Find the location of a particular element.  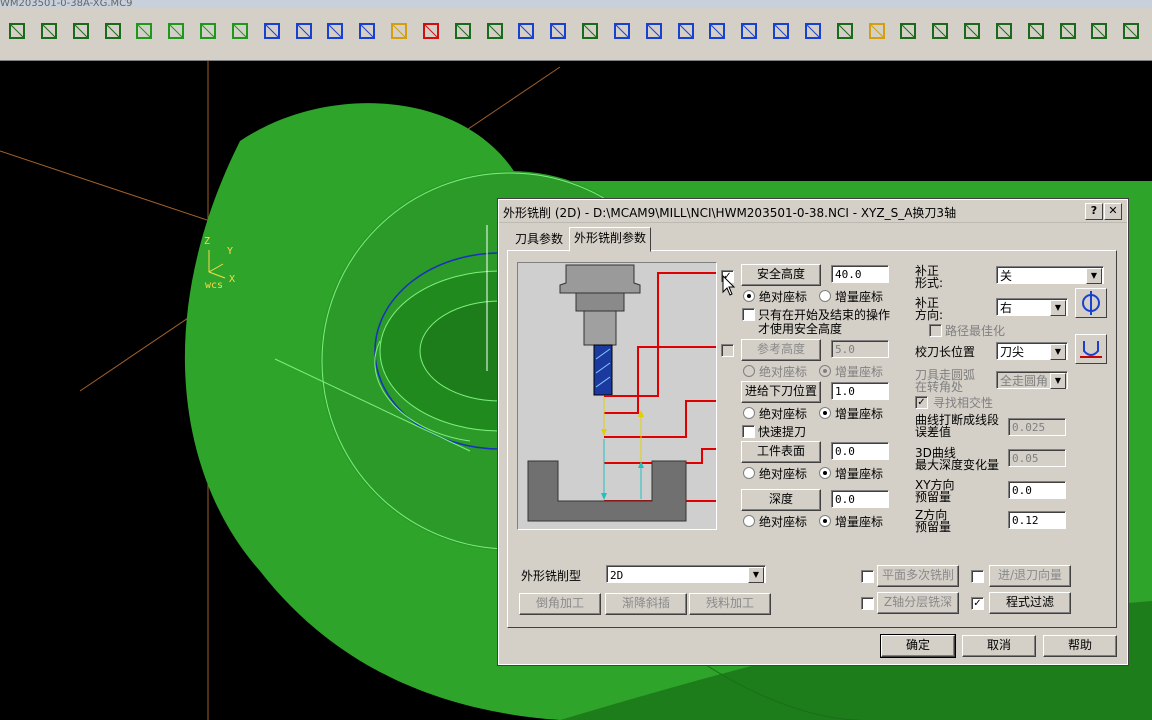

point-plus-icon is located at coordinates (813, 31).